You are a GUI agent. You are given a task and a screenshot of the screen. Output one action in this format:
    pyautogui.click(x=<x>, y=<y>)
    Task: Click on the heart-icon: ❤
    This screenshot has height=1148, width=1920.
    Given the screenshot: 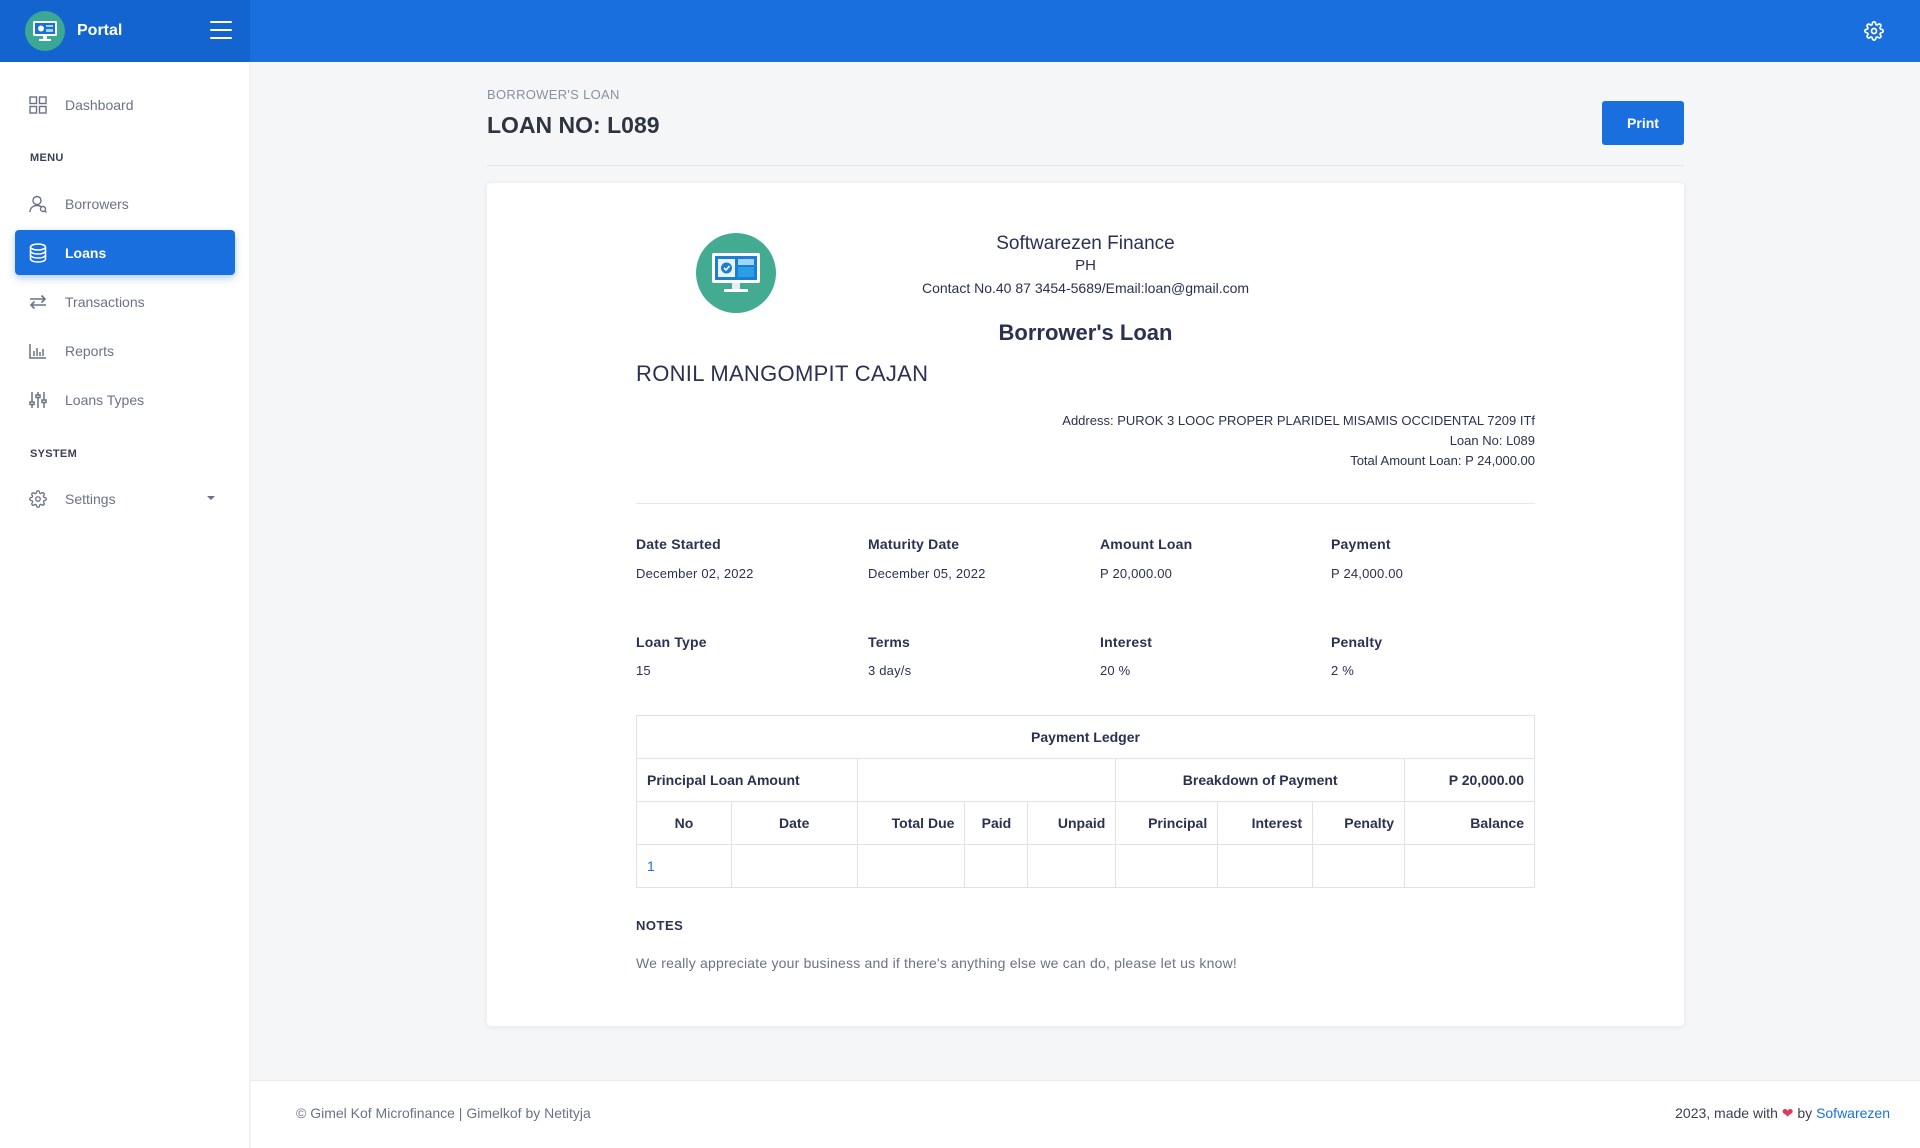 What is the action you would take?
    pyautogui.click(x=1787, y=1113)
    